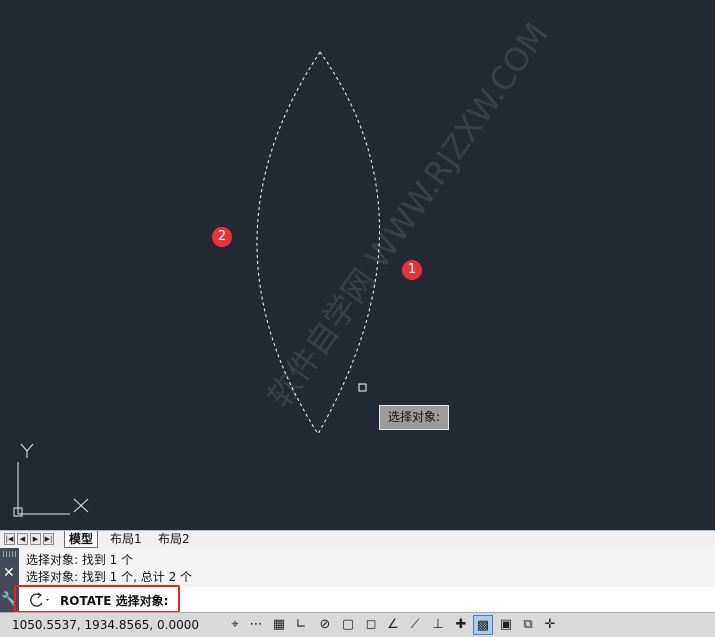 Image resolution: width=715 pixels, height=637 pixels. I want to click on command-window-grip: ✕, so click(9, 567).